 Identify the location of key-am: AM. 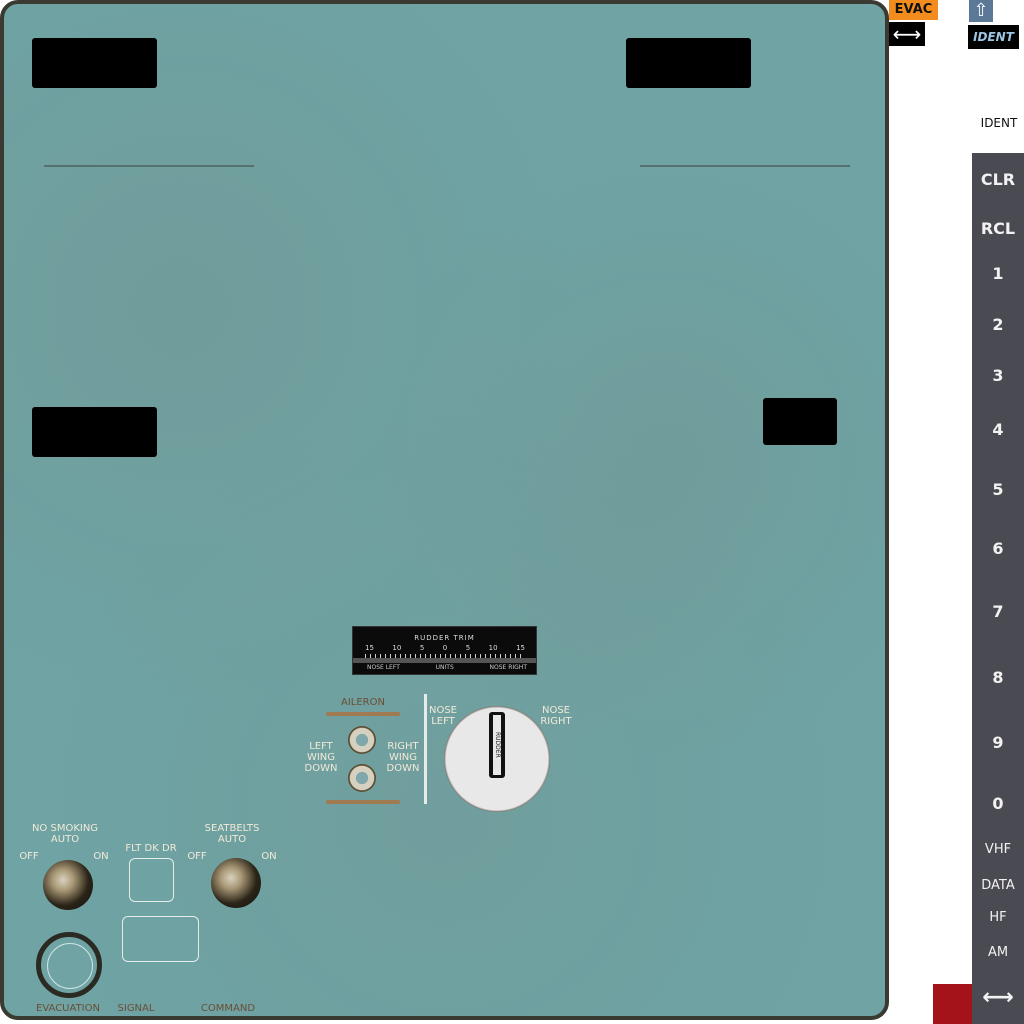
(998, 952).